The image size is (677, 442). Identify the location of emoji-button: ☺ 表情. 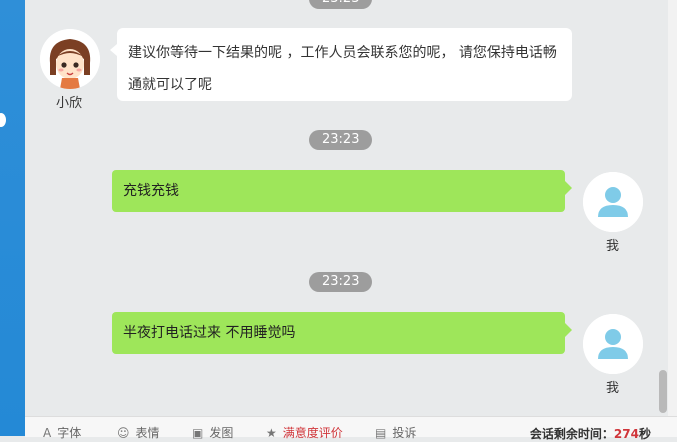
(138, 433).